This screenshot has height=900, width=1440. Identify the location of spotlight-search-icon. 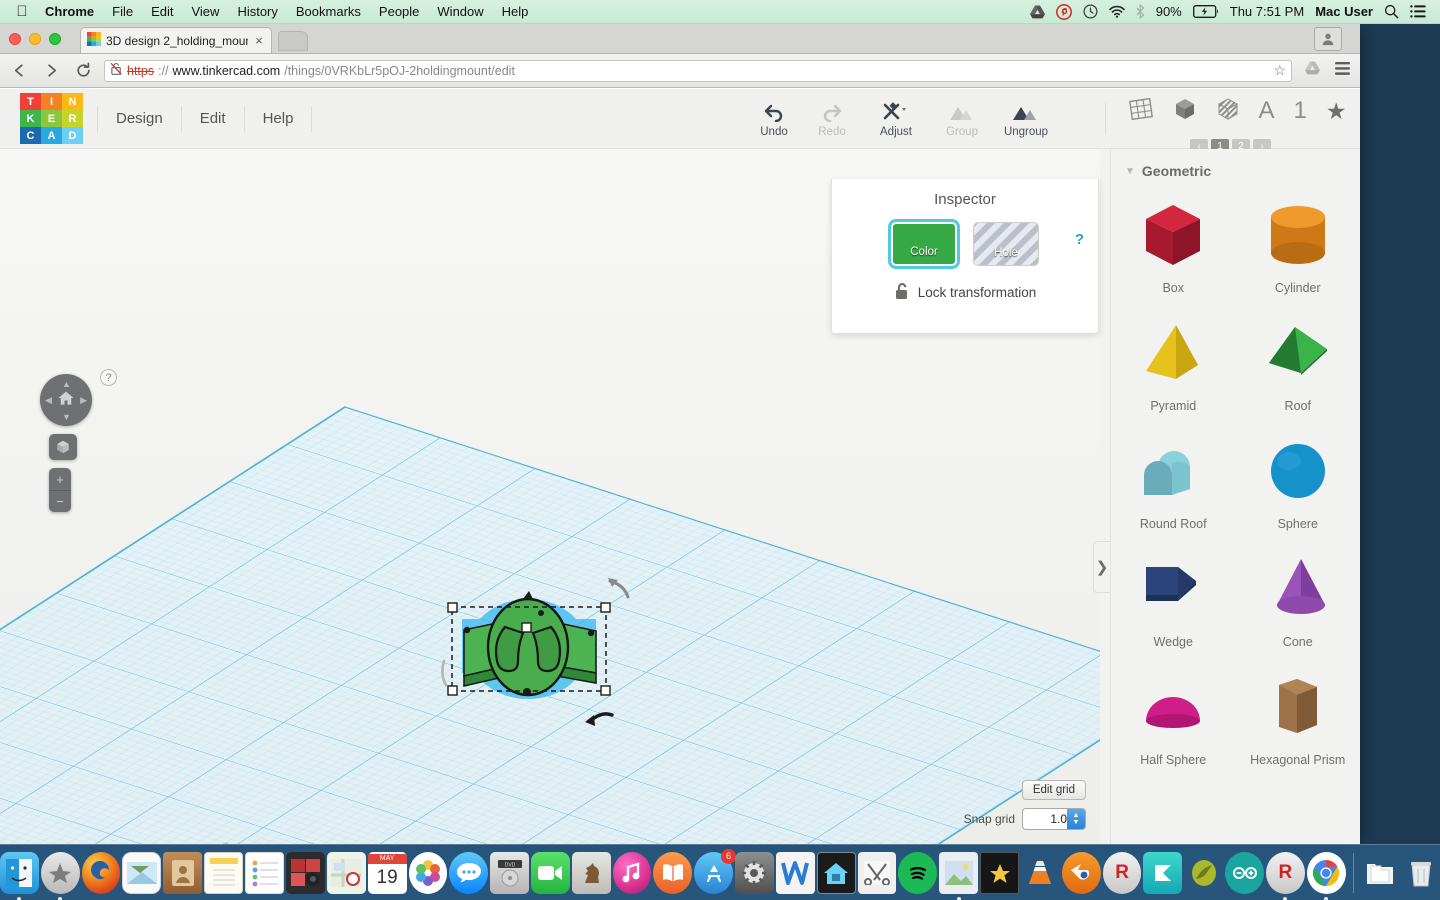
(1391, 11).